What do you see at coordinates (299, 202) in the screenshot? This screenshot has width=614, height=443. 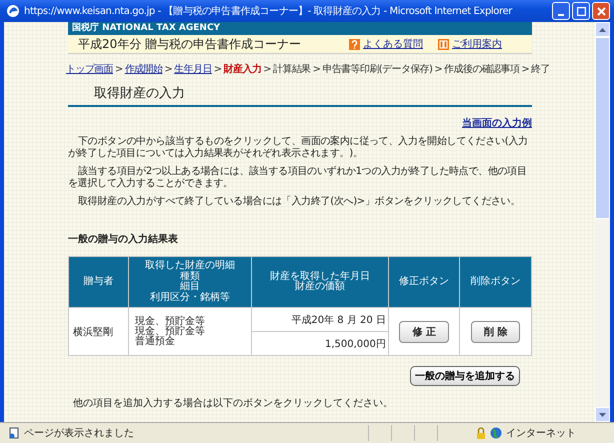 I see `instruction-paragraph: 取得財産の入力がすべて終了している場合には「入力終了(次へ)>」ボタンをクリックしてください。` at bounding box center [299, 202].